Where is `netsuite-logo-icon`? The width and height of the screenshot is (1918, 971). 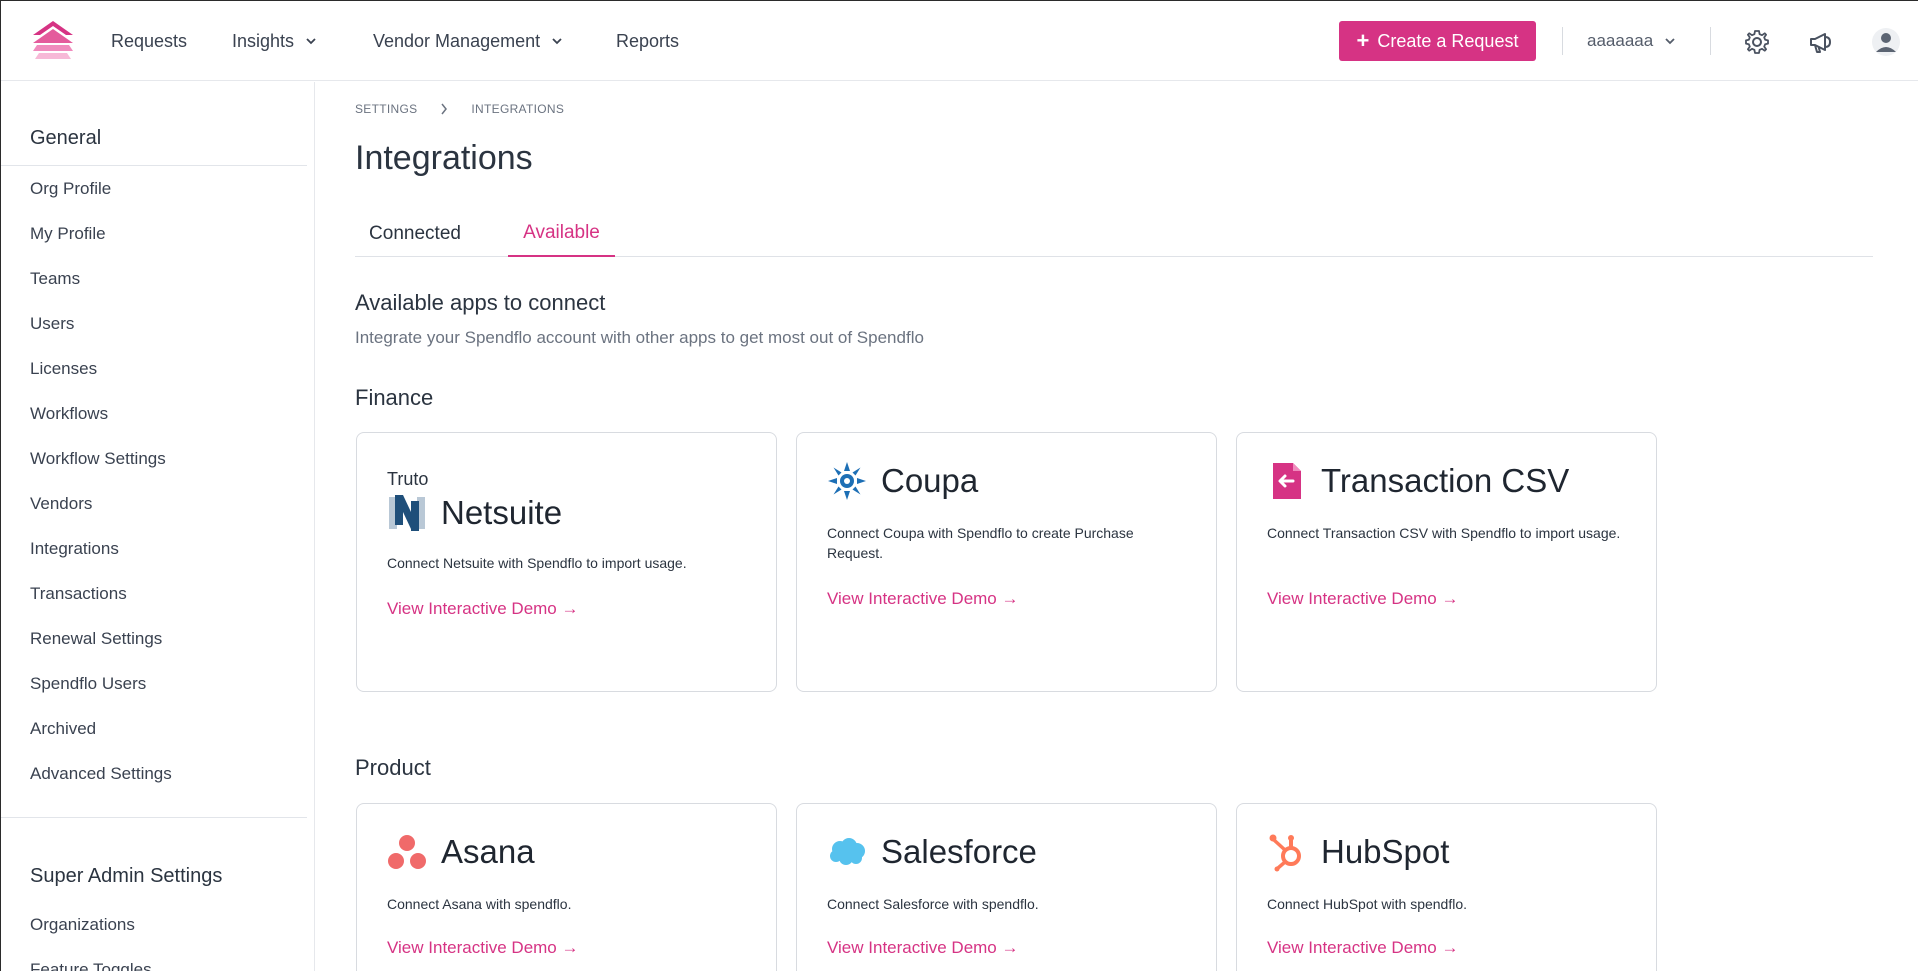
netsuite-logo-icon is located at coordinates (407, 513).